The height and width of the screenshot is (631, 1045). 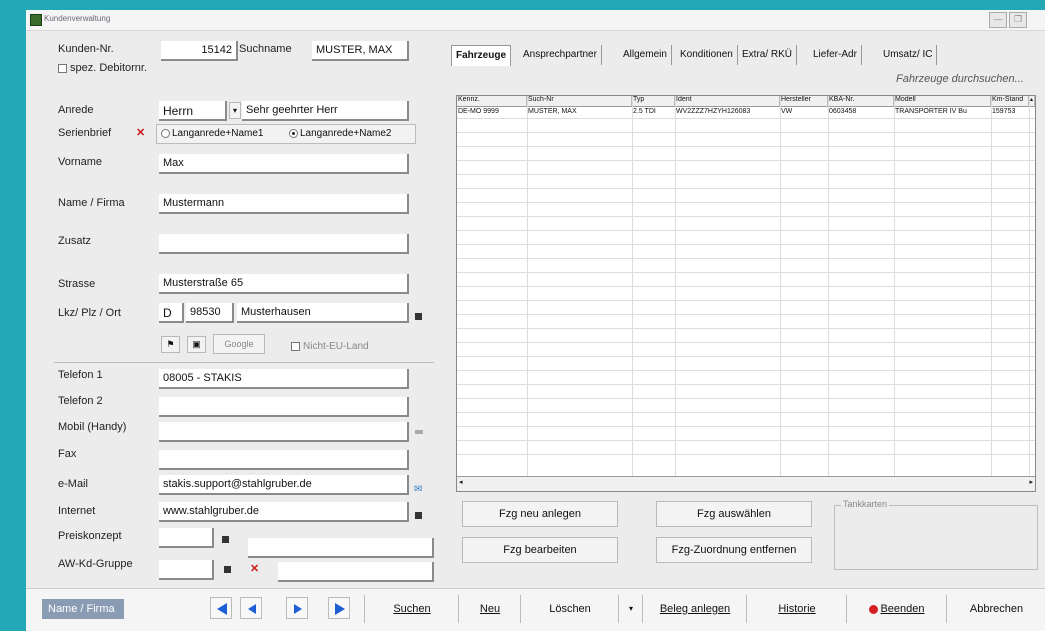 I want to click on tab-umsatz-ic: Umsatz/ IC, so click(x=908, y=55).